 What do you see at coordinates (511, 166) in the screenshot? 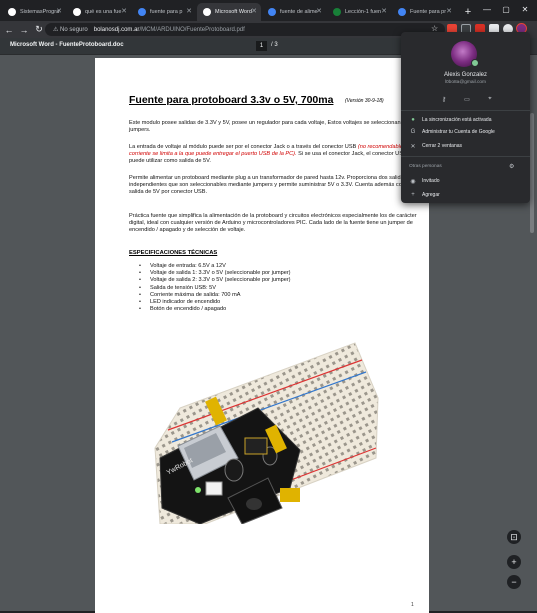
I see `gear-icon: ⚙` at bounding box center [511, 166].